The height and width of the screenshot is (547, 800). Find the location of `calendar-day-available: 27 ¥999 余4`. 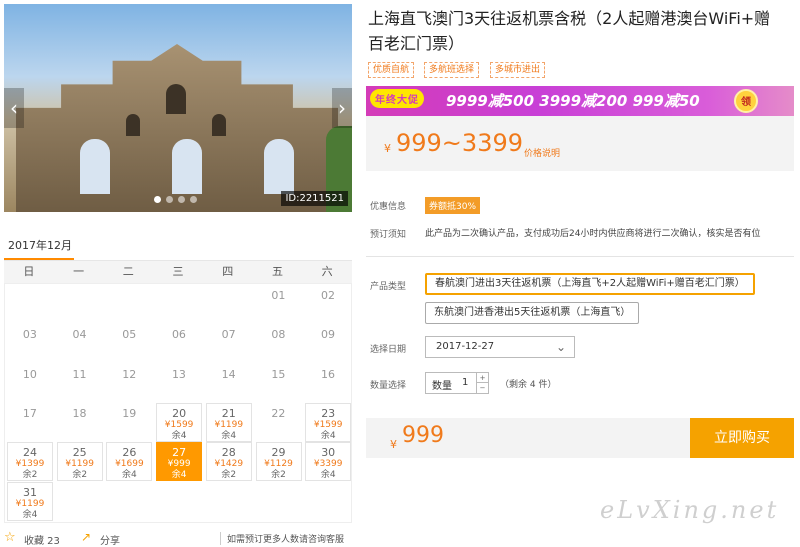

calendar-day-available: 27 ¥999 余4 is located at coordinates (179, 462).